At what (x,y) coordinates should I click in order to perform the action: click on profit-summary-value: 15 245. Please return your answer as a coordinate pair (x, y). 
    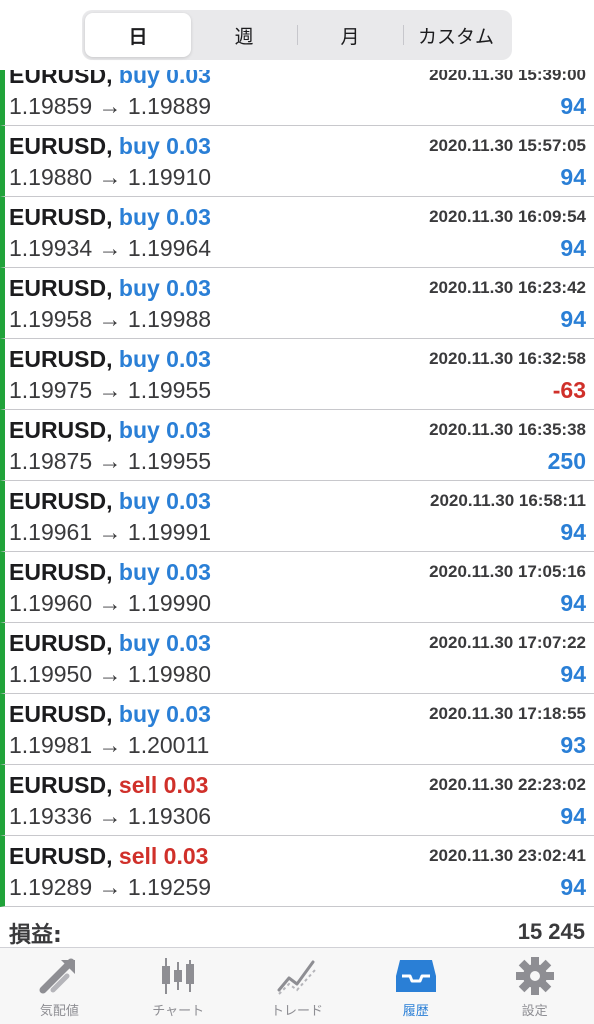
    Looking at the image, I should click on (551, 931).